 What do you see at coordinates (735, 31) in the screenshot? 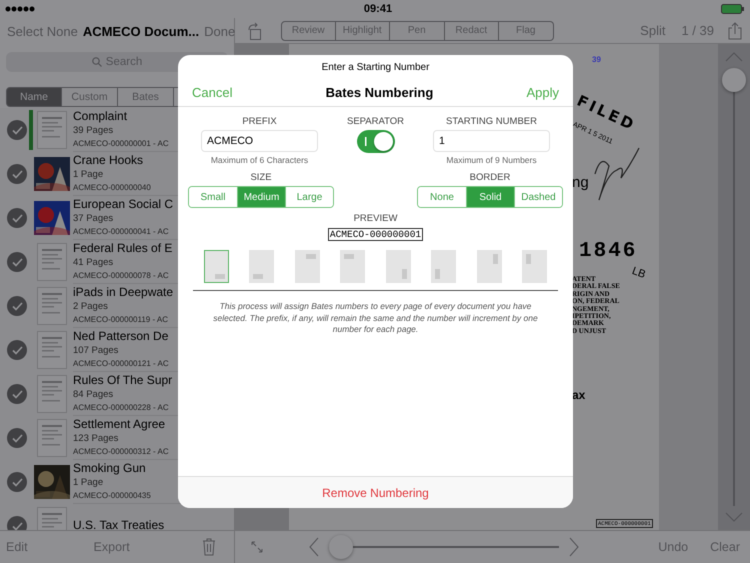
I see `share-icon` at bounding box center [735, 31].